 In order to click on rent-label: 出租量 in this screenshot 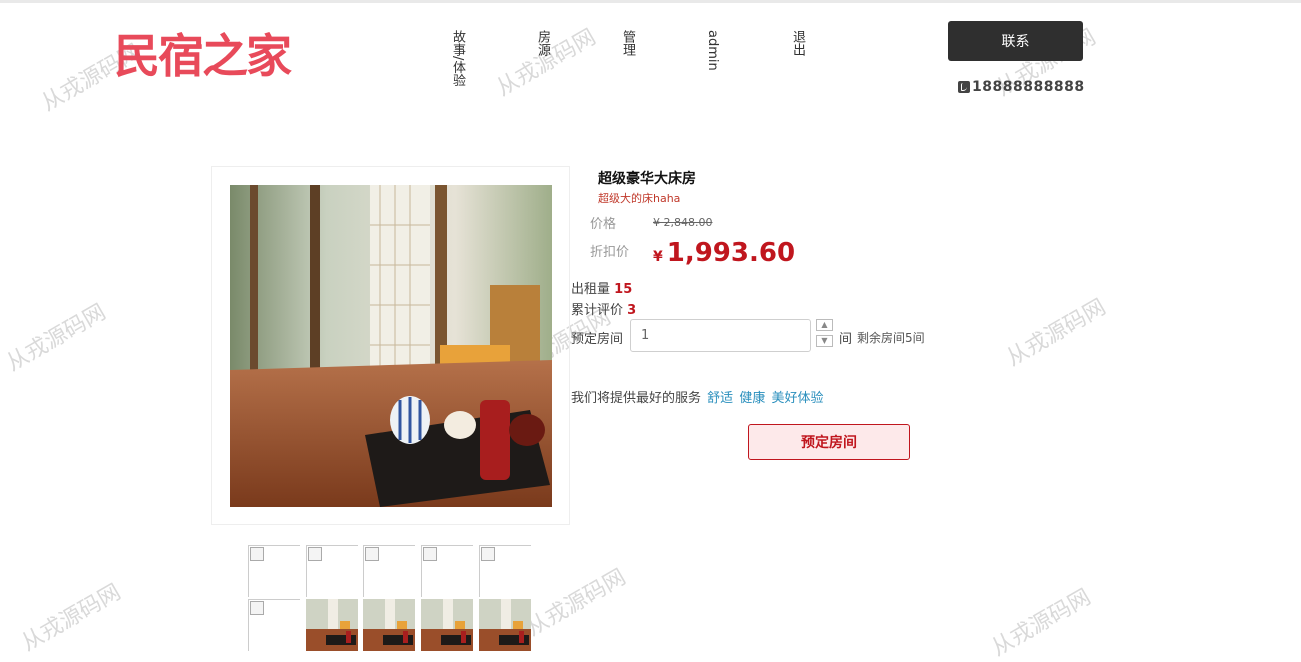, I will do `click(591, 289)`.